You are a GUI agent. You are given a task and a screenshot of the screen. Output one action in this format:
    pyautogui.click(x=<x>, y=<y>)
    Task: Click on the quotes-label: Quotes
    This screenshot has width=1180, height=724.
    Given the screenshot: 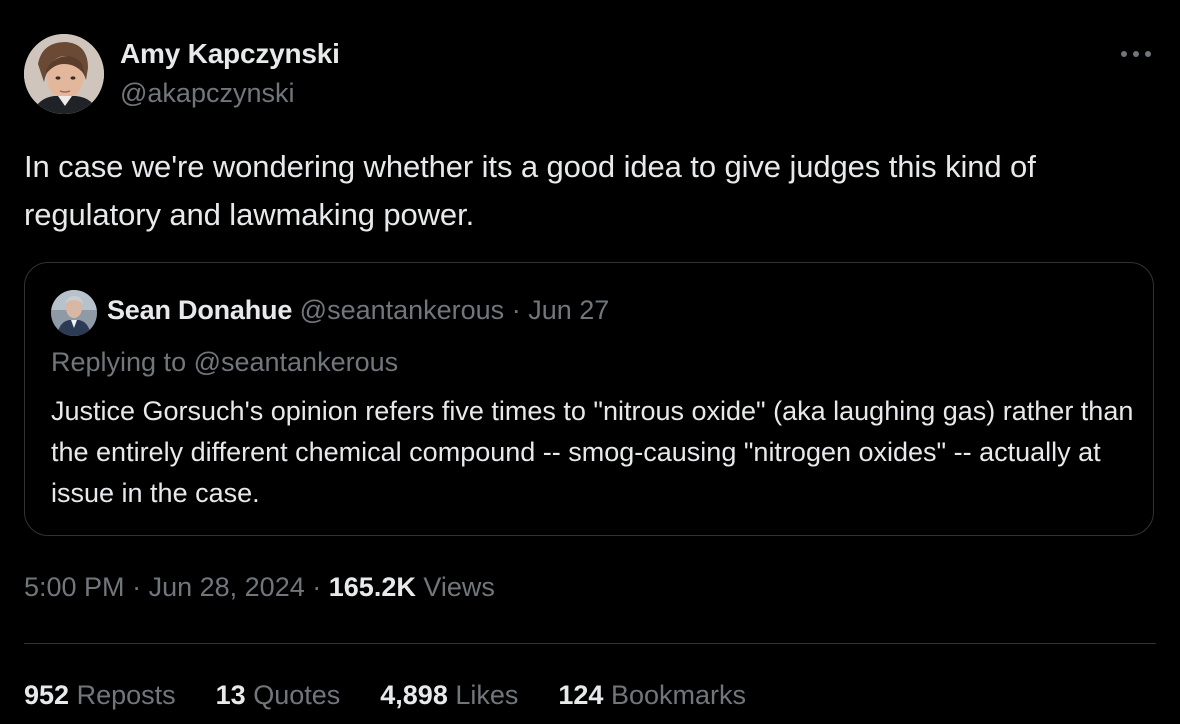 What is the action you would take?
    pyautogui.click(x=297, y=695)
    